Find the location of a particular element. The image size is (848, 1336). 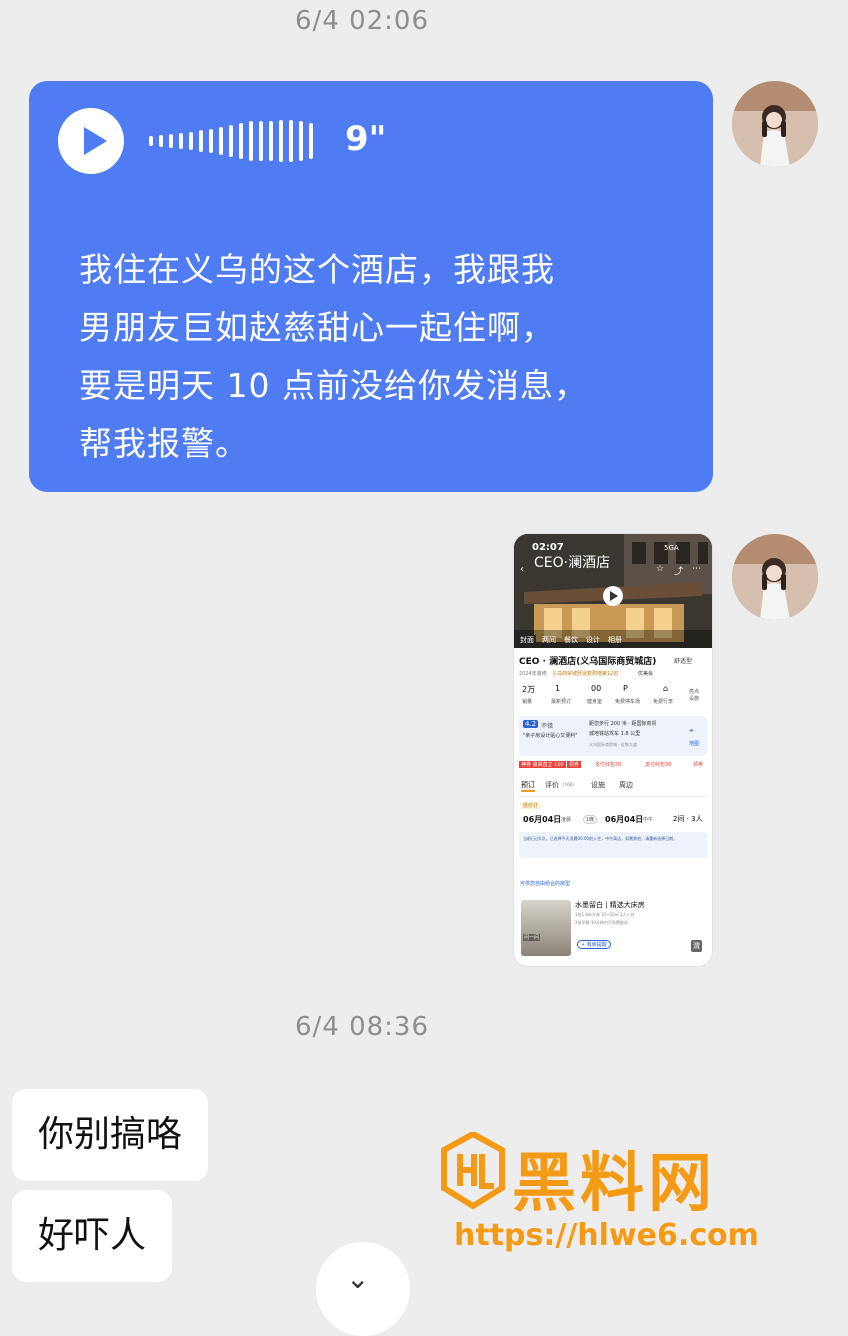

transcript-line: 我住在义乌的这个酒店，我跟我 is located at coordinates (317, 269).